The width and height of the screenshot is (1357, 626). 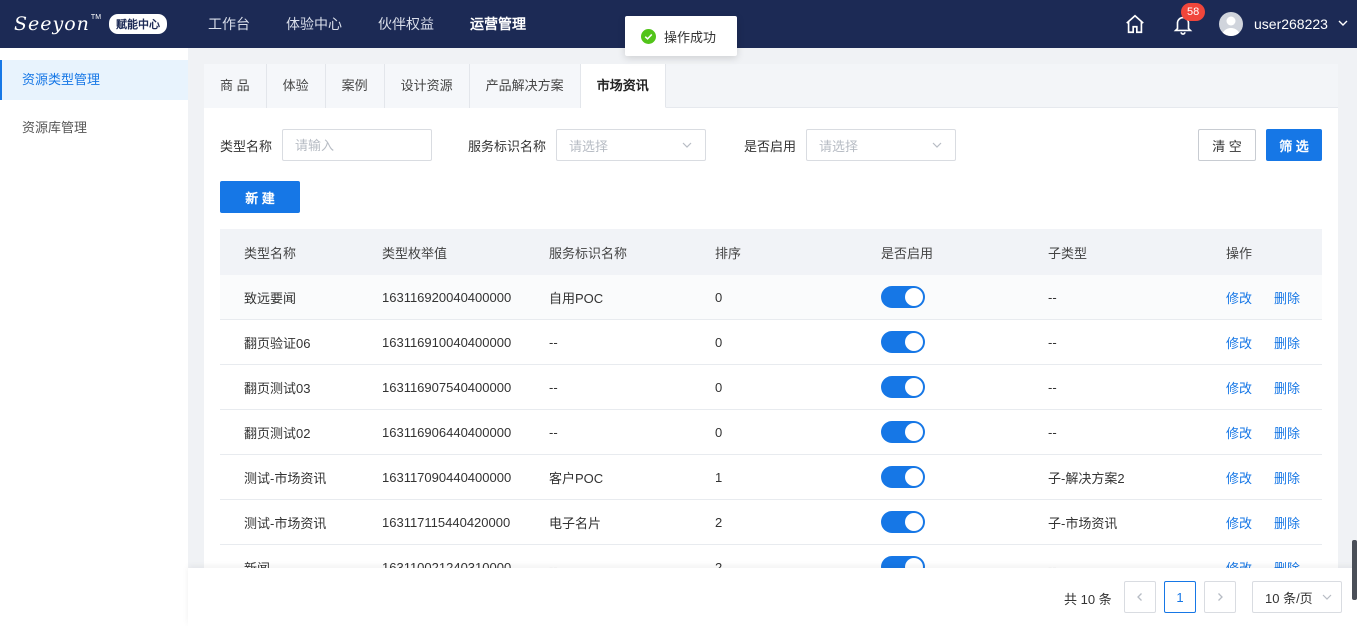 I want to click on new-button: 新 建, so click(x=260, y=197).